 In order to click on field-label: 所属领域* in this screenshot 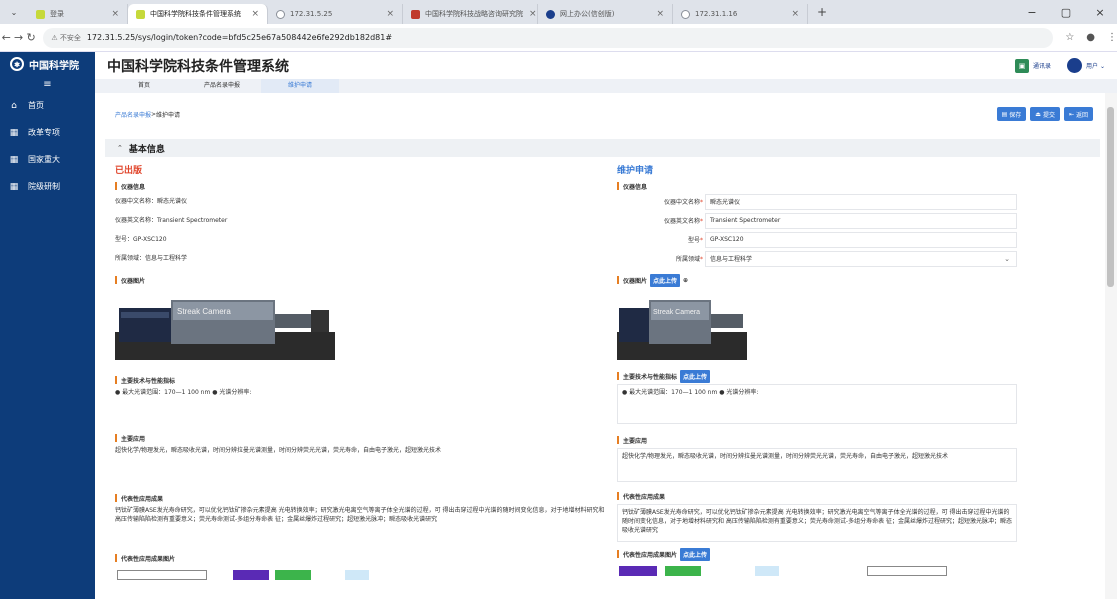, I will do `click(661, 258)`.